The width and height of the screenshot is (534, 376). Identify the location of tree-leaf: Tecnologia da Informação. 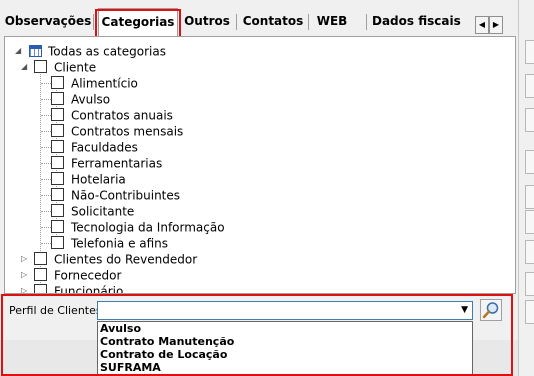
(133, 227).